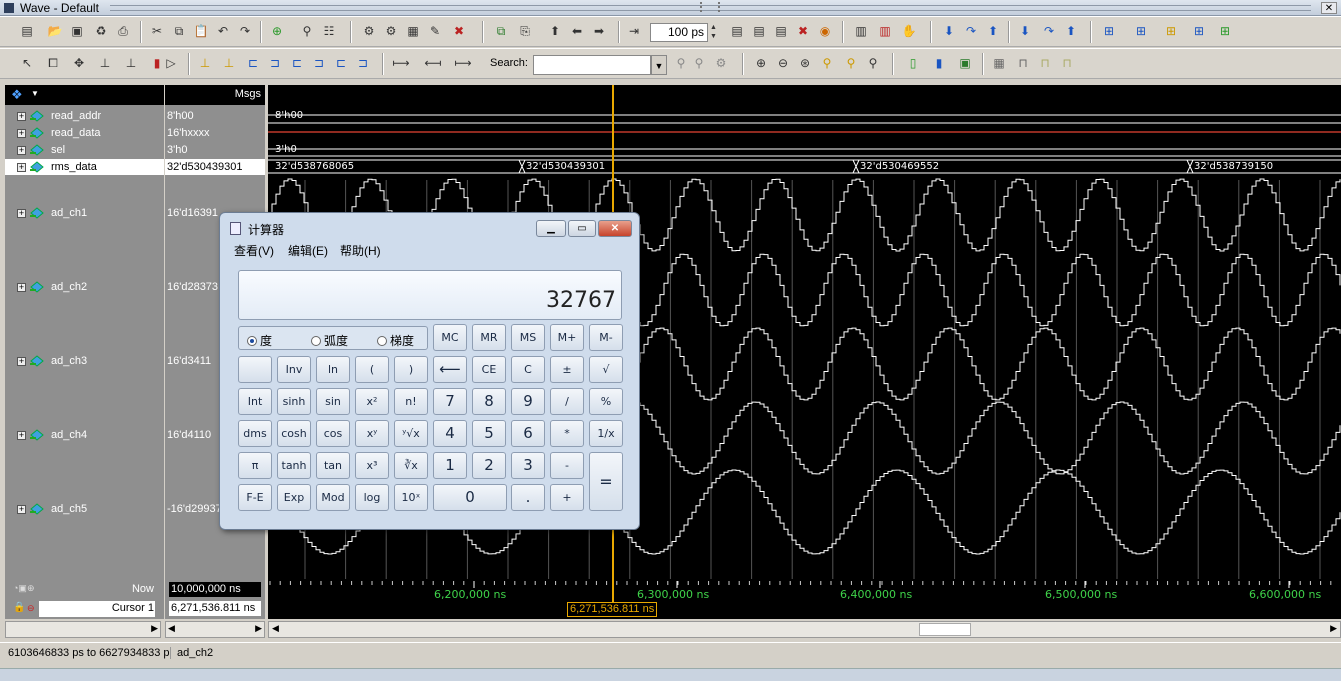 The height and width of the screenshot is (681, 1341). I want to click on search-input, so click(592, 65).